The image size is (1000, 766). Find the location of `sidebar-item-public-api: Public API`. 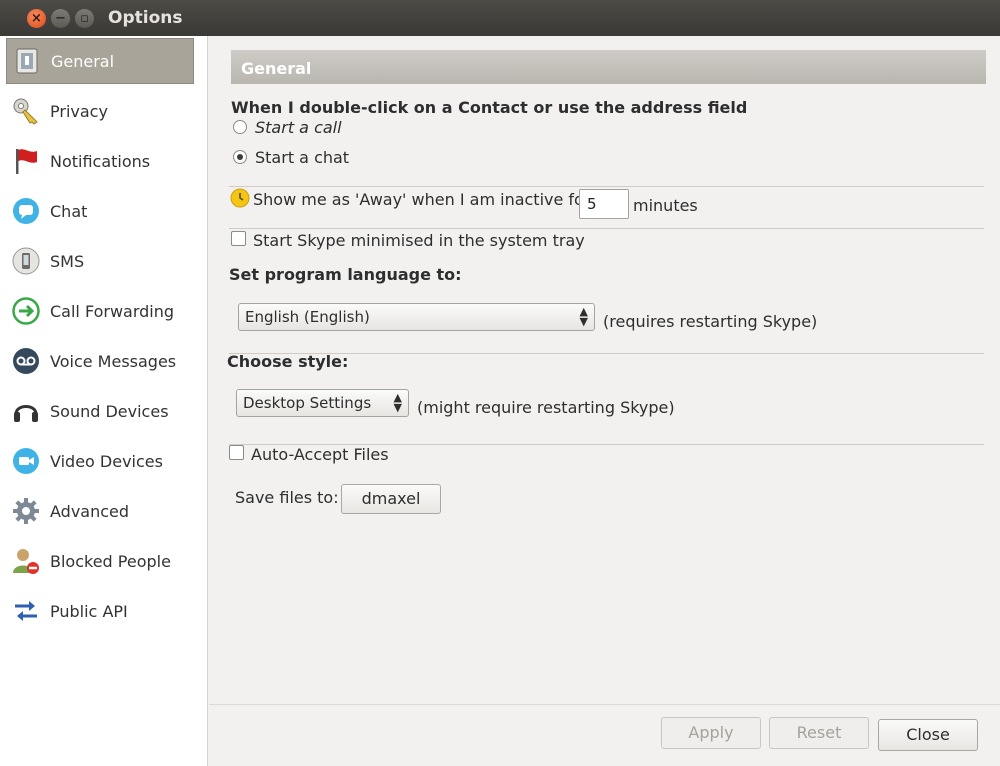

sidebar-item-public-api: Public API is located at coordinates (100, 611).